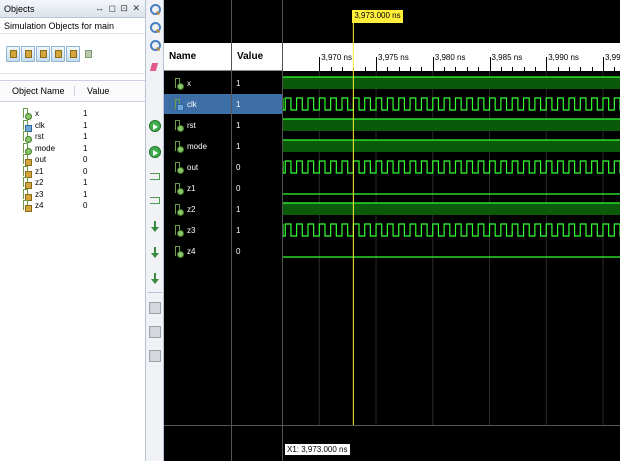 This screenshot has width=620, height=461. What do you see at coordinates (155, 356) in the screenshot?
I see `floating-ruler-icon` at bounding box center [155, 356].